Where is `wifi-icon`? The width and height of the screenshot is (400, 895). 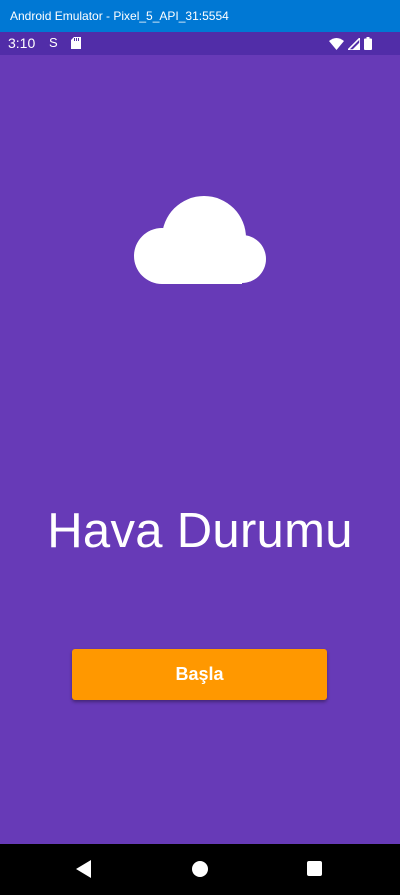 wifi-icon is located at coordinates (336, 43).